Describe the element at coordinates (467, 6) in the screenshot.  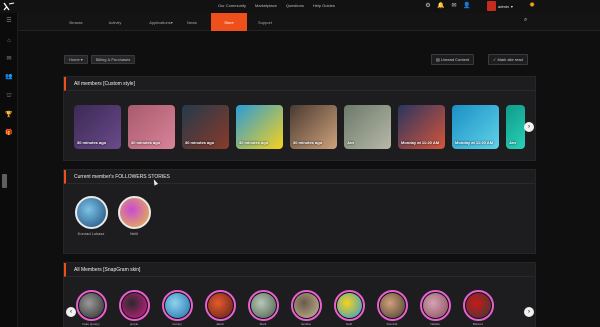
I see `user-icon: 👤` at that location.